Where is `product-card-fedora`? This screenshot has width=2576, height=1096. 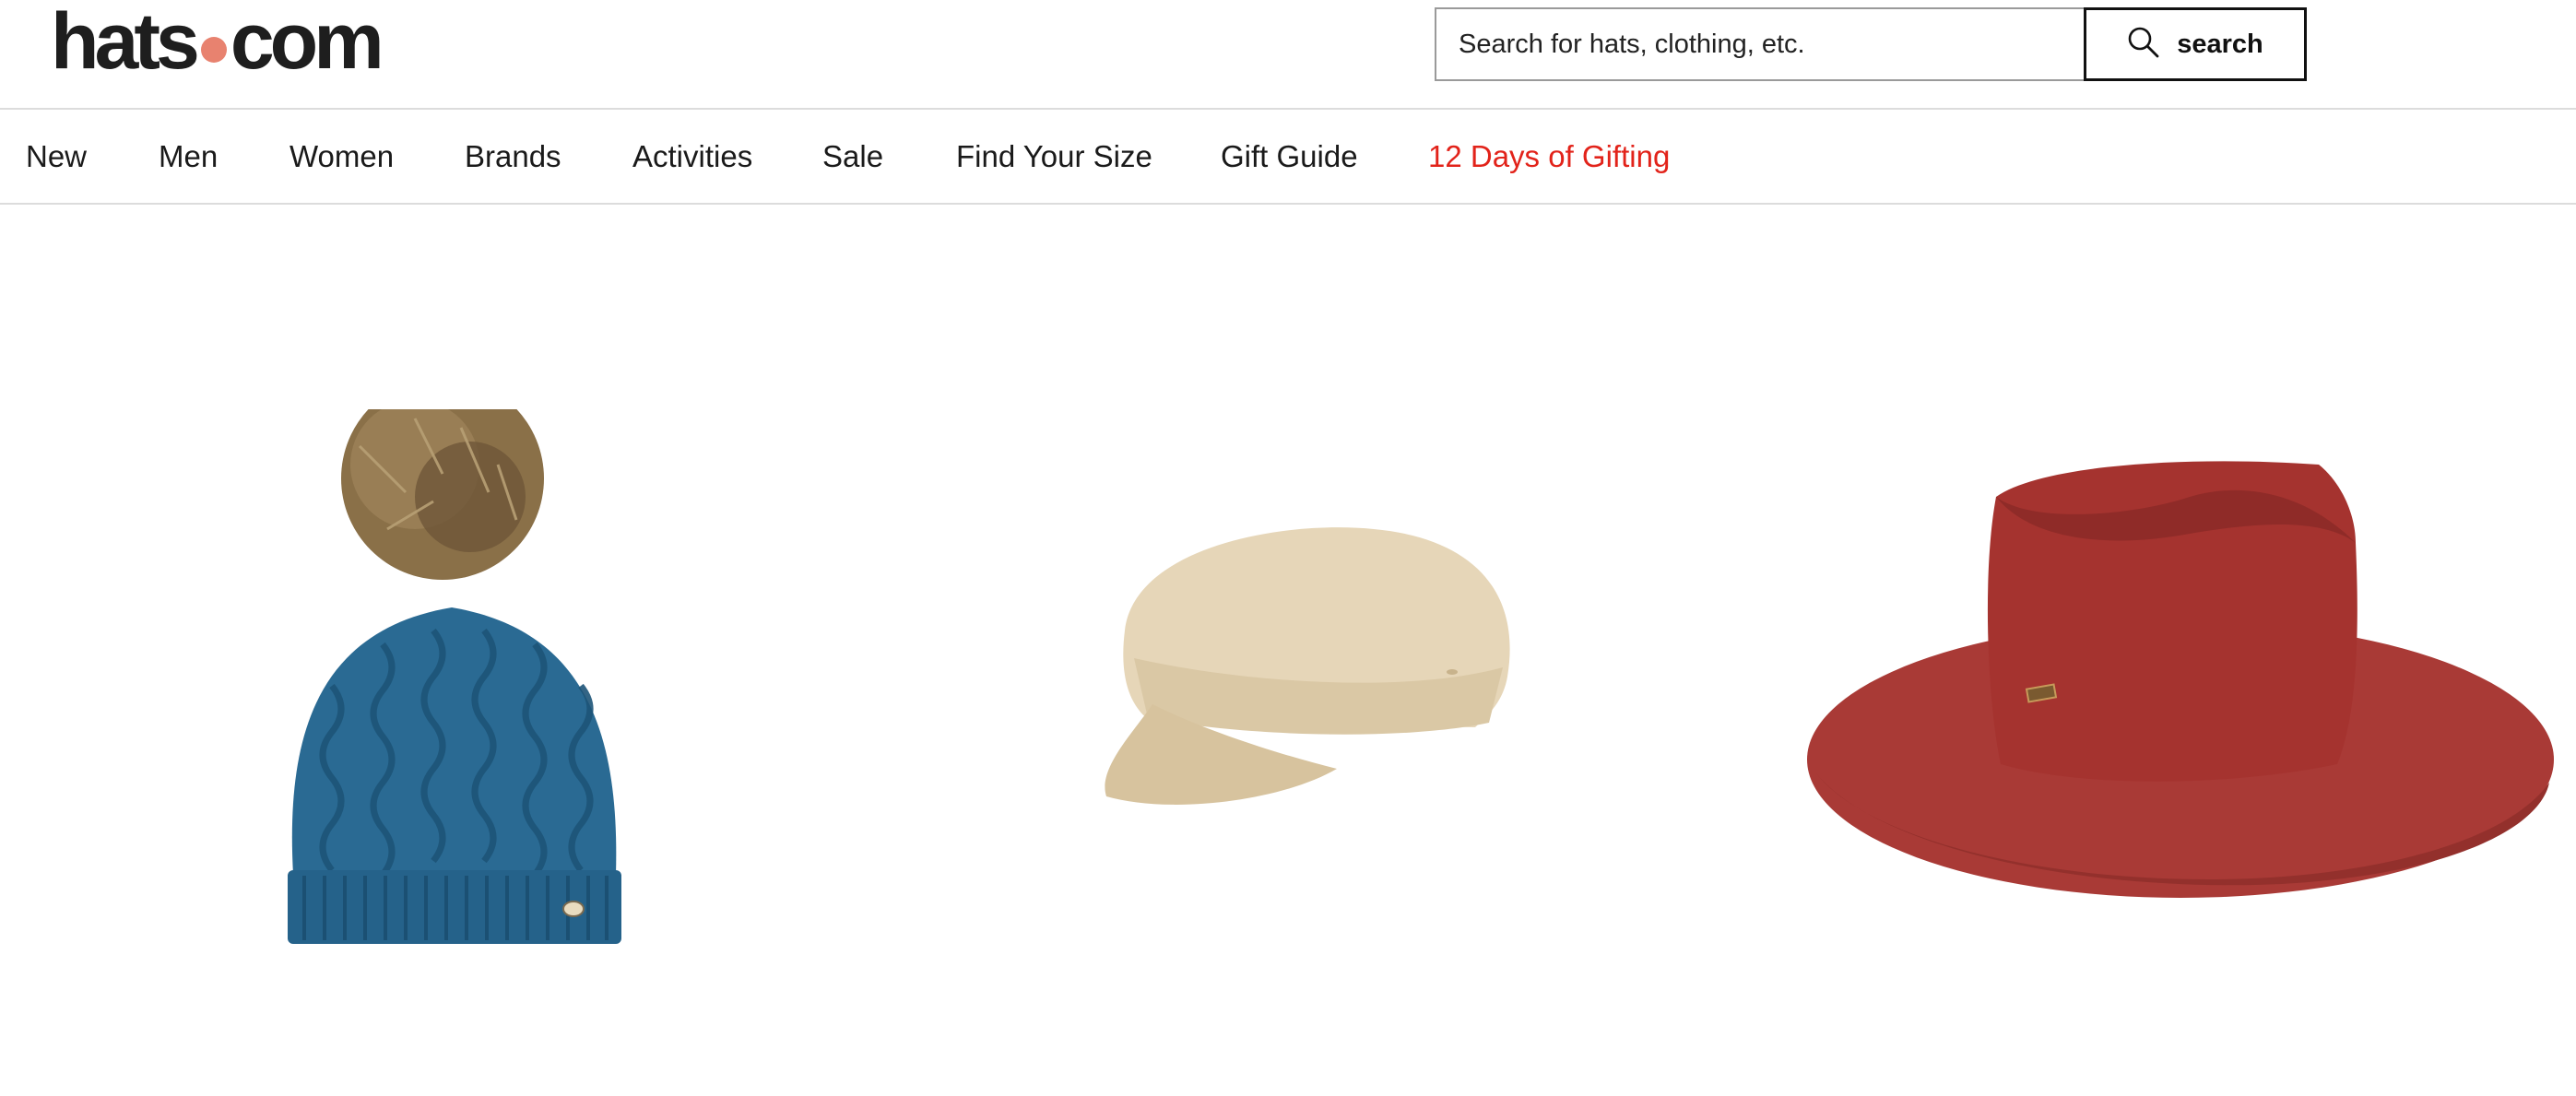 product-card-fedora is located at coordinates (2178, 681).